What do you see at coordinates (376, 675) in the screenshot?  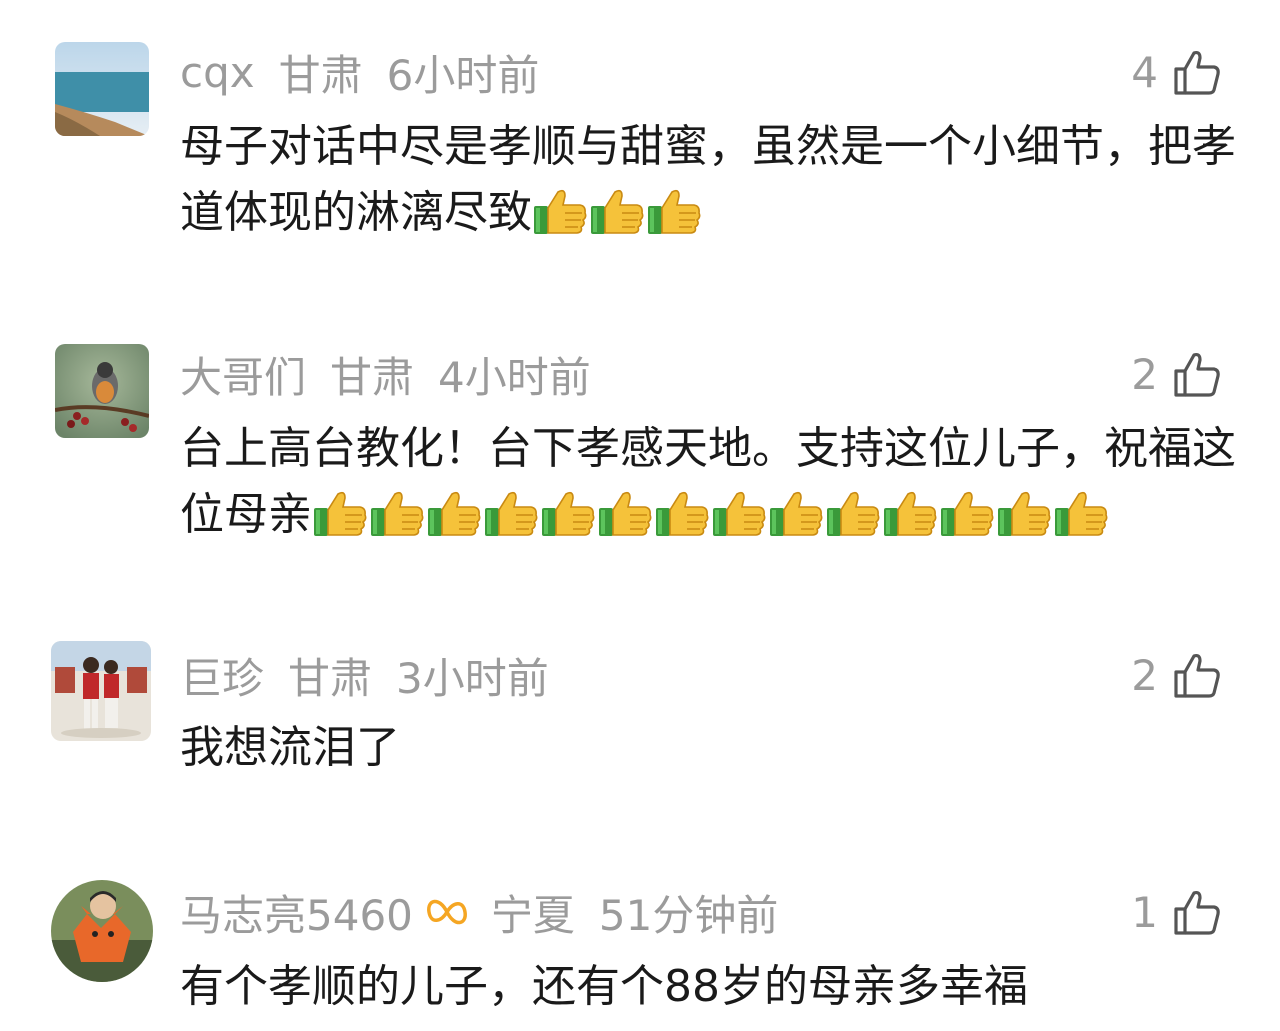 I see `comment-meta: 巨珍 甘肃 3小时前` at bounding box center [376, 675].